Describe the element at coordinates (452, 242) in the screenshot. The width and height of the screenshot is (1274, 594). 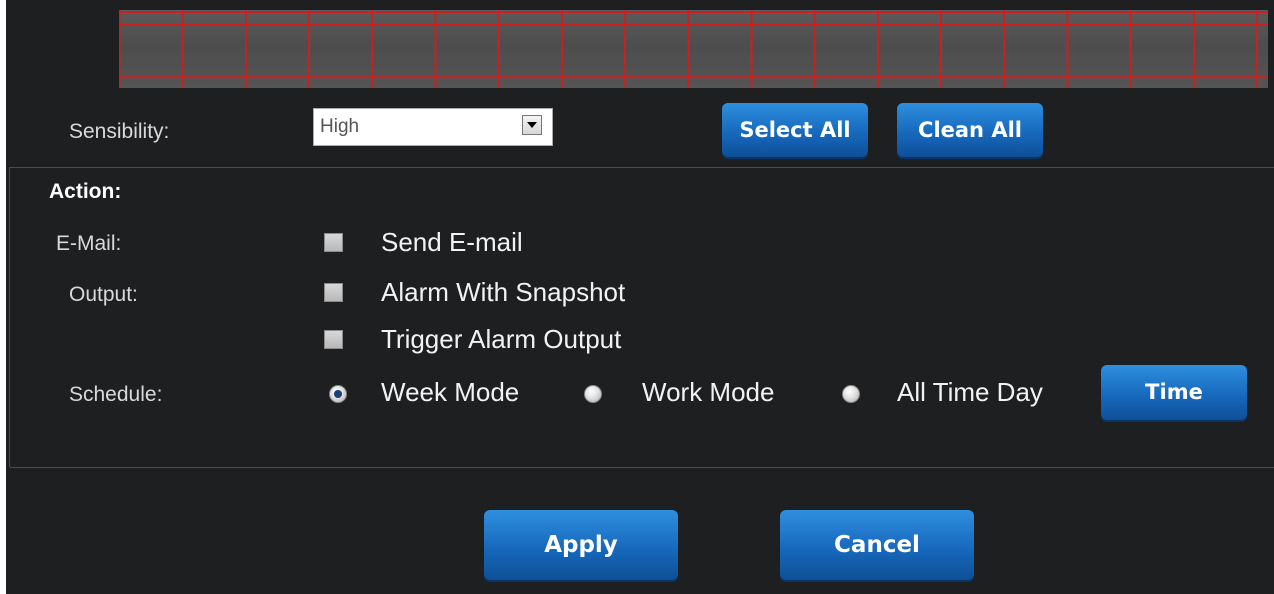
I see `send-email-label: Send E-mail` at that location.